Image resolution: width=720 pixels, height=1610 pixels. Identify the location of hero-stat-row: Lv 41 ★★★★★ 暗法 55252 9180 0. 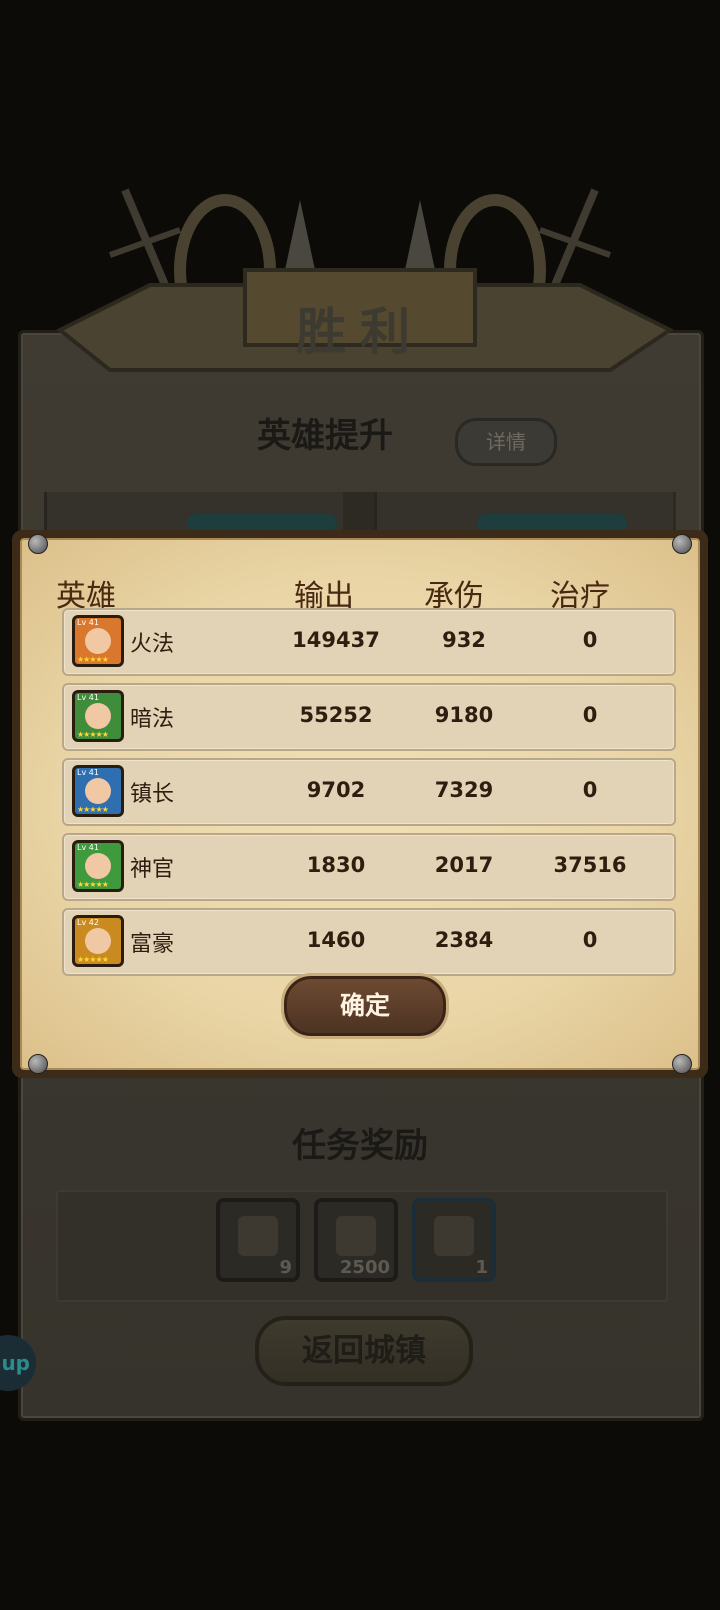
(369, 717).